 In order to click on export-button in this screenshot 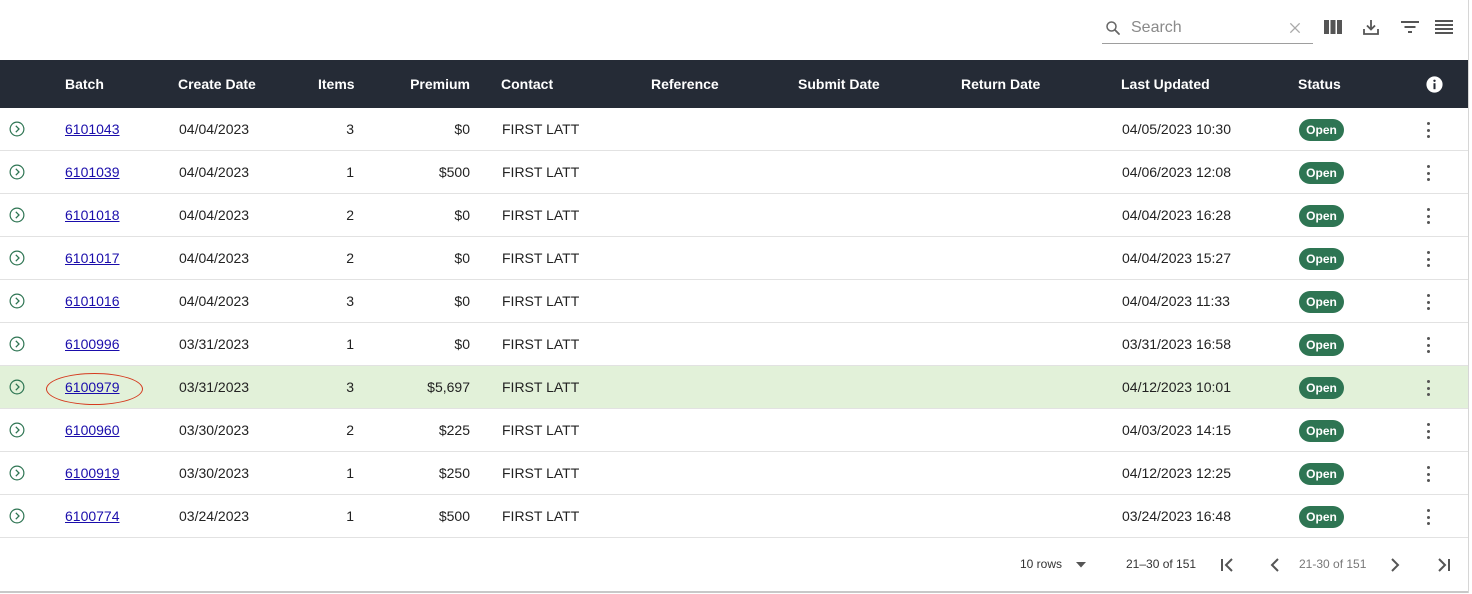, I will do `click(1371, 27)`.